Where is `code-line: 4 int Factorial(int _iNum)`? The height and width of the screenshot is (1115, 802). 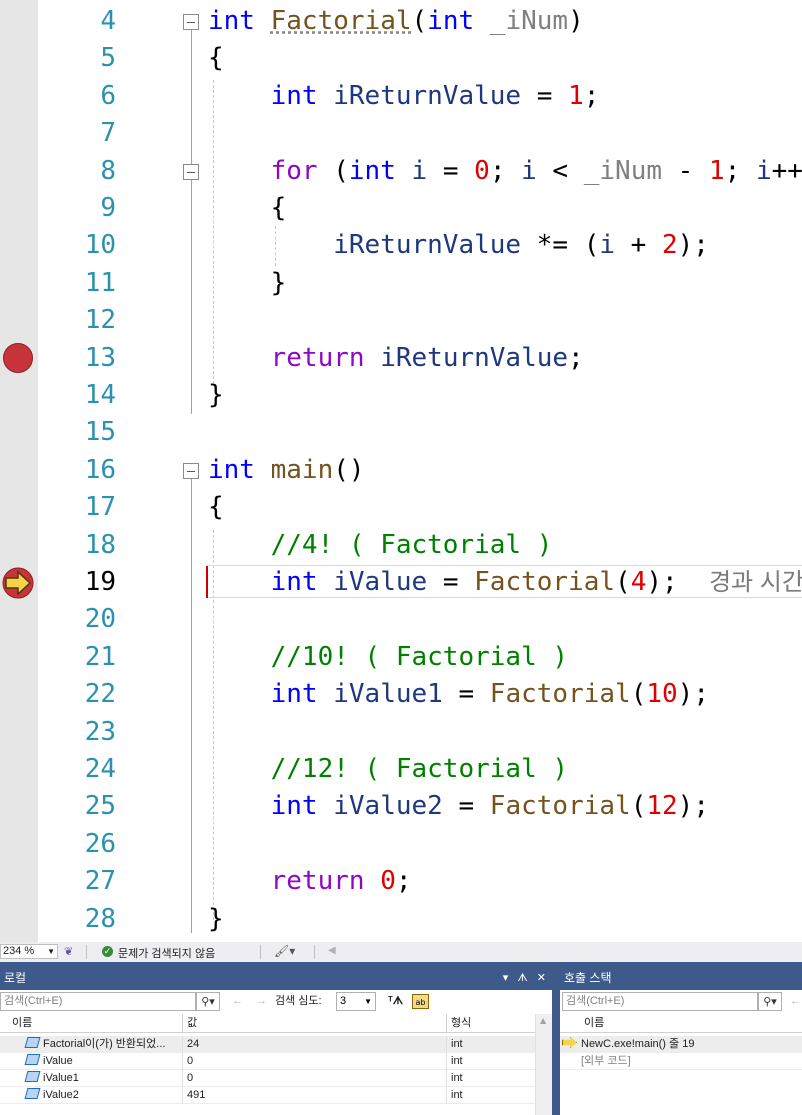 code-line: 4 int Factorial(int _iNum) is located at coordinates (401, 21).